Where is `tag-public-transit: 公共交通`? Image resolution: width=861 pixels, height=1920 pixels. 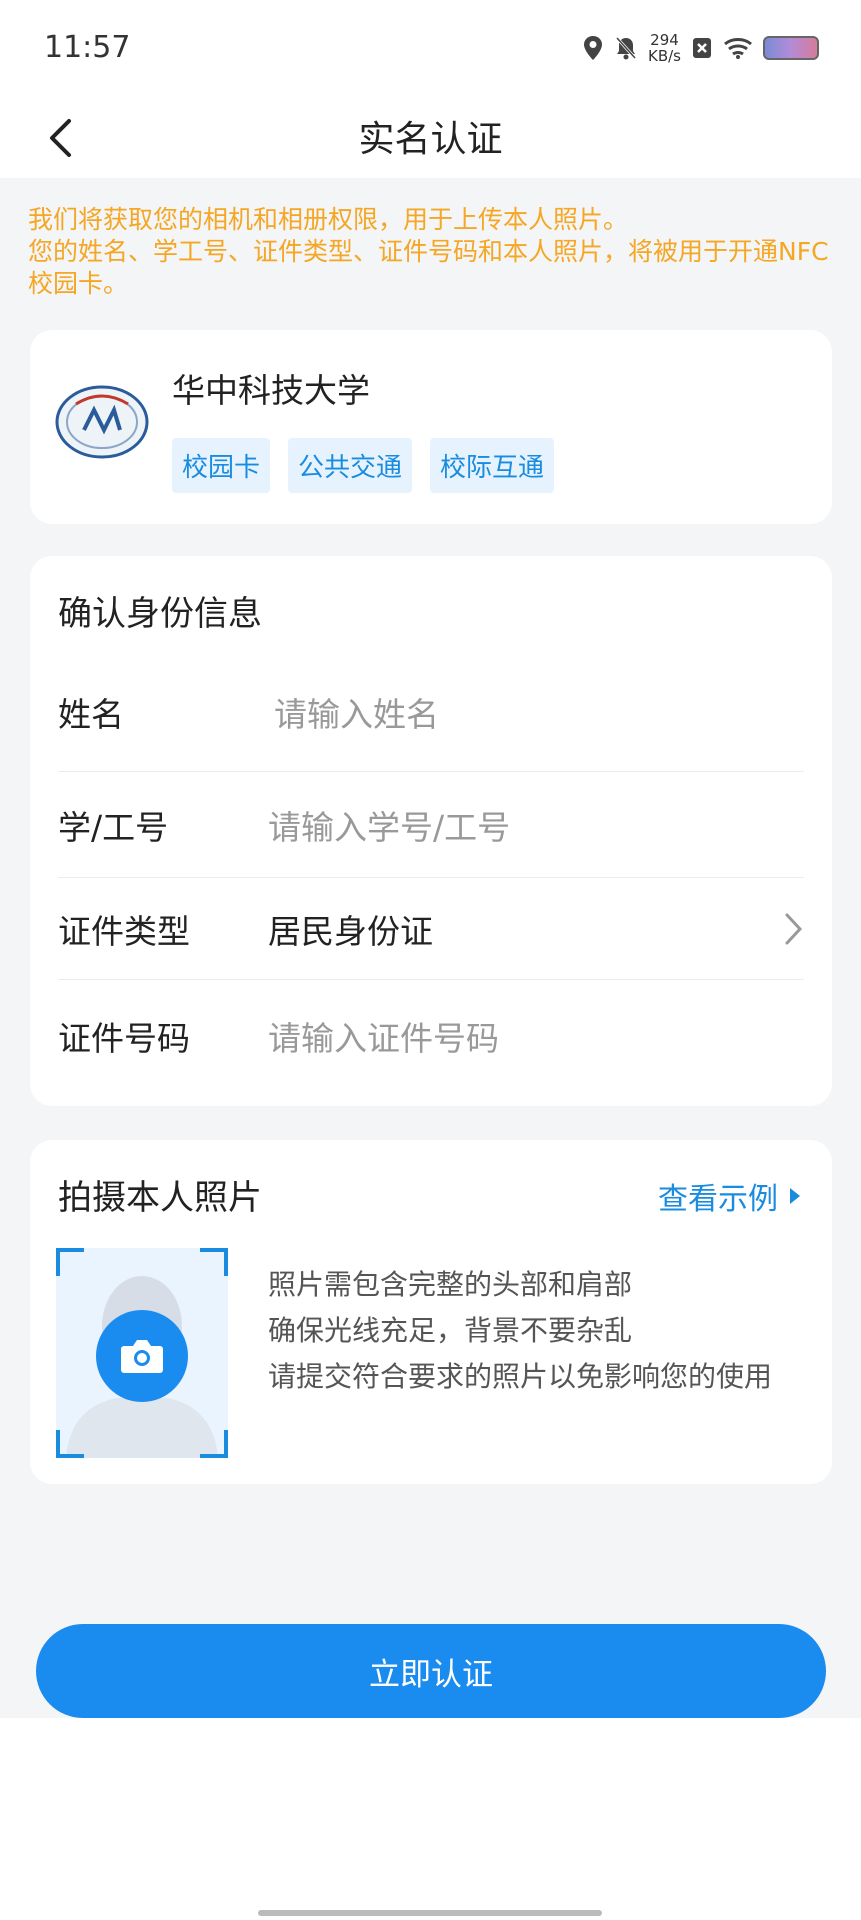
tag-public-transit: 公共交通 is located at coordinates (350, 465).